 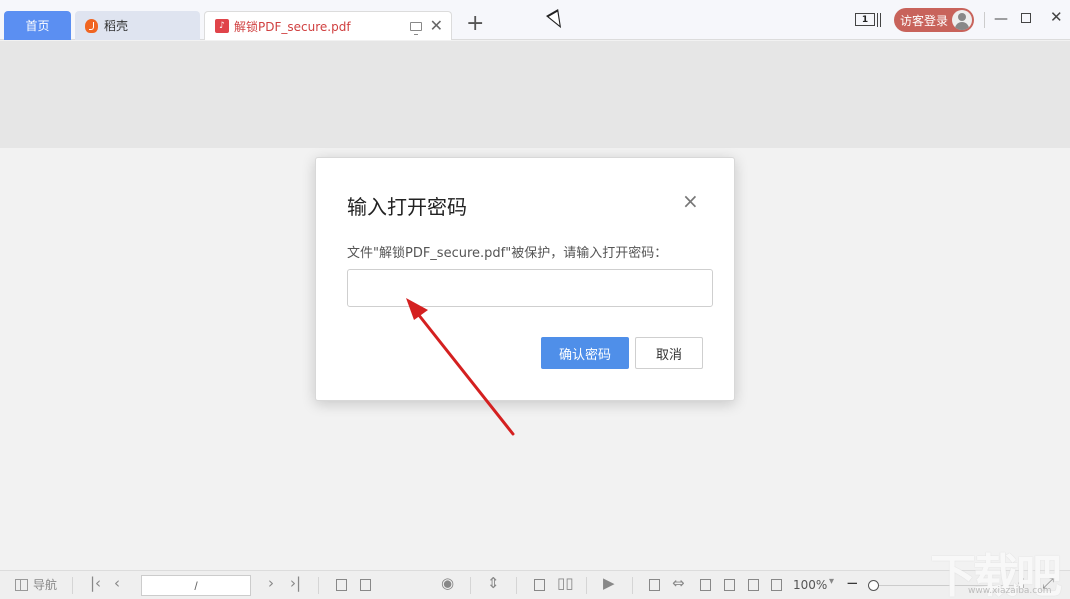 I want to click on screenshot-icon, so click(x=776, y=585).